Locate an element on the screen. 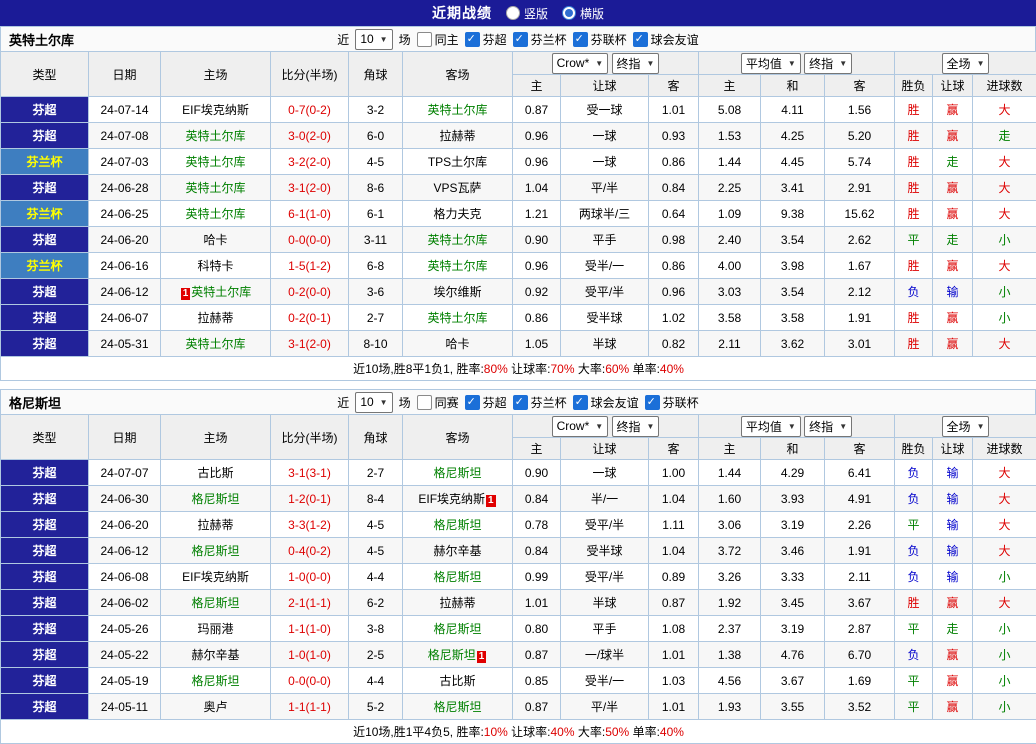  eu-draw-odds: 3.98 is located at coordinates (793, 266).